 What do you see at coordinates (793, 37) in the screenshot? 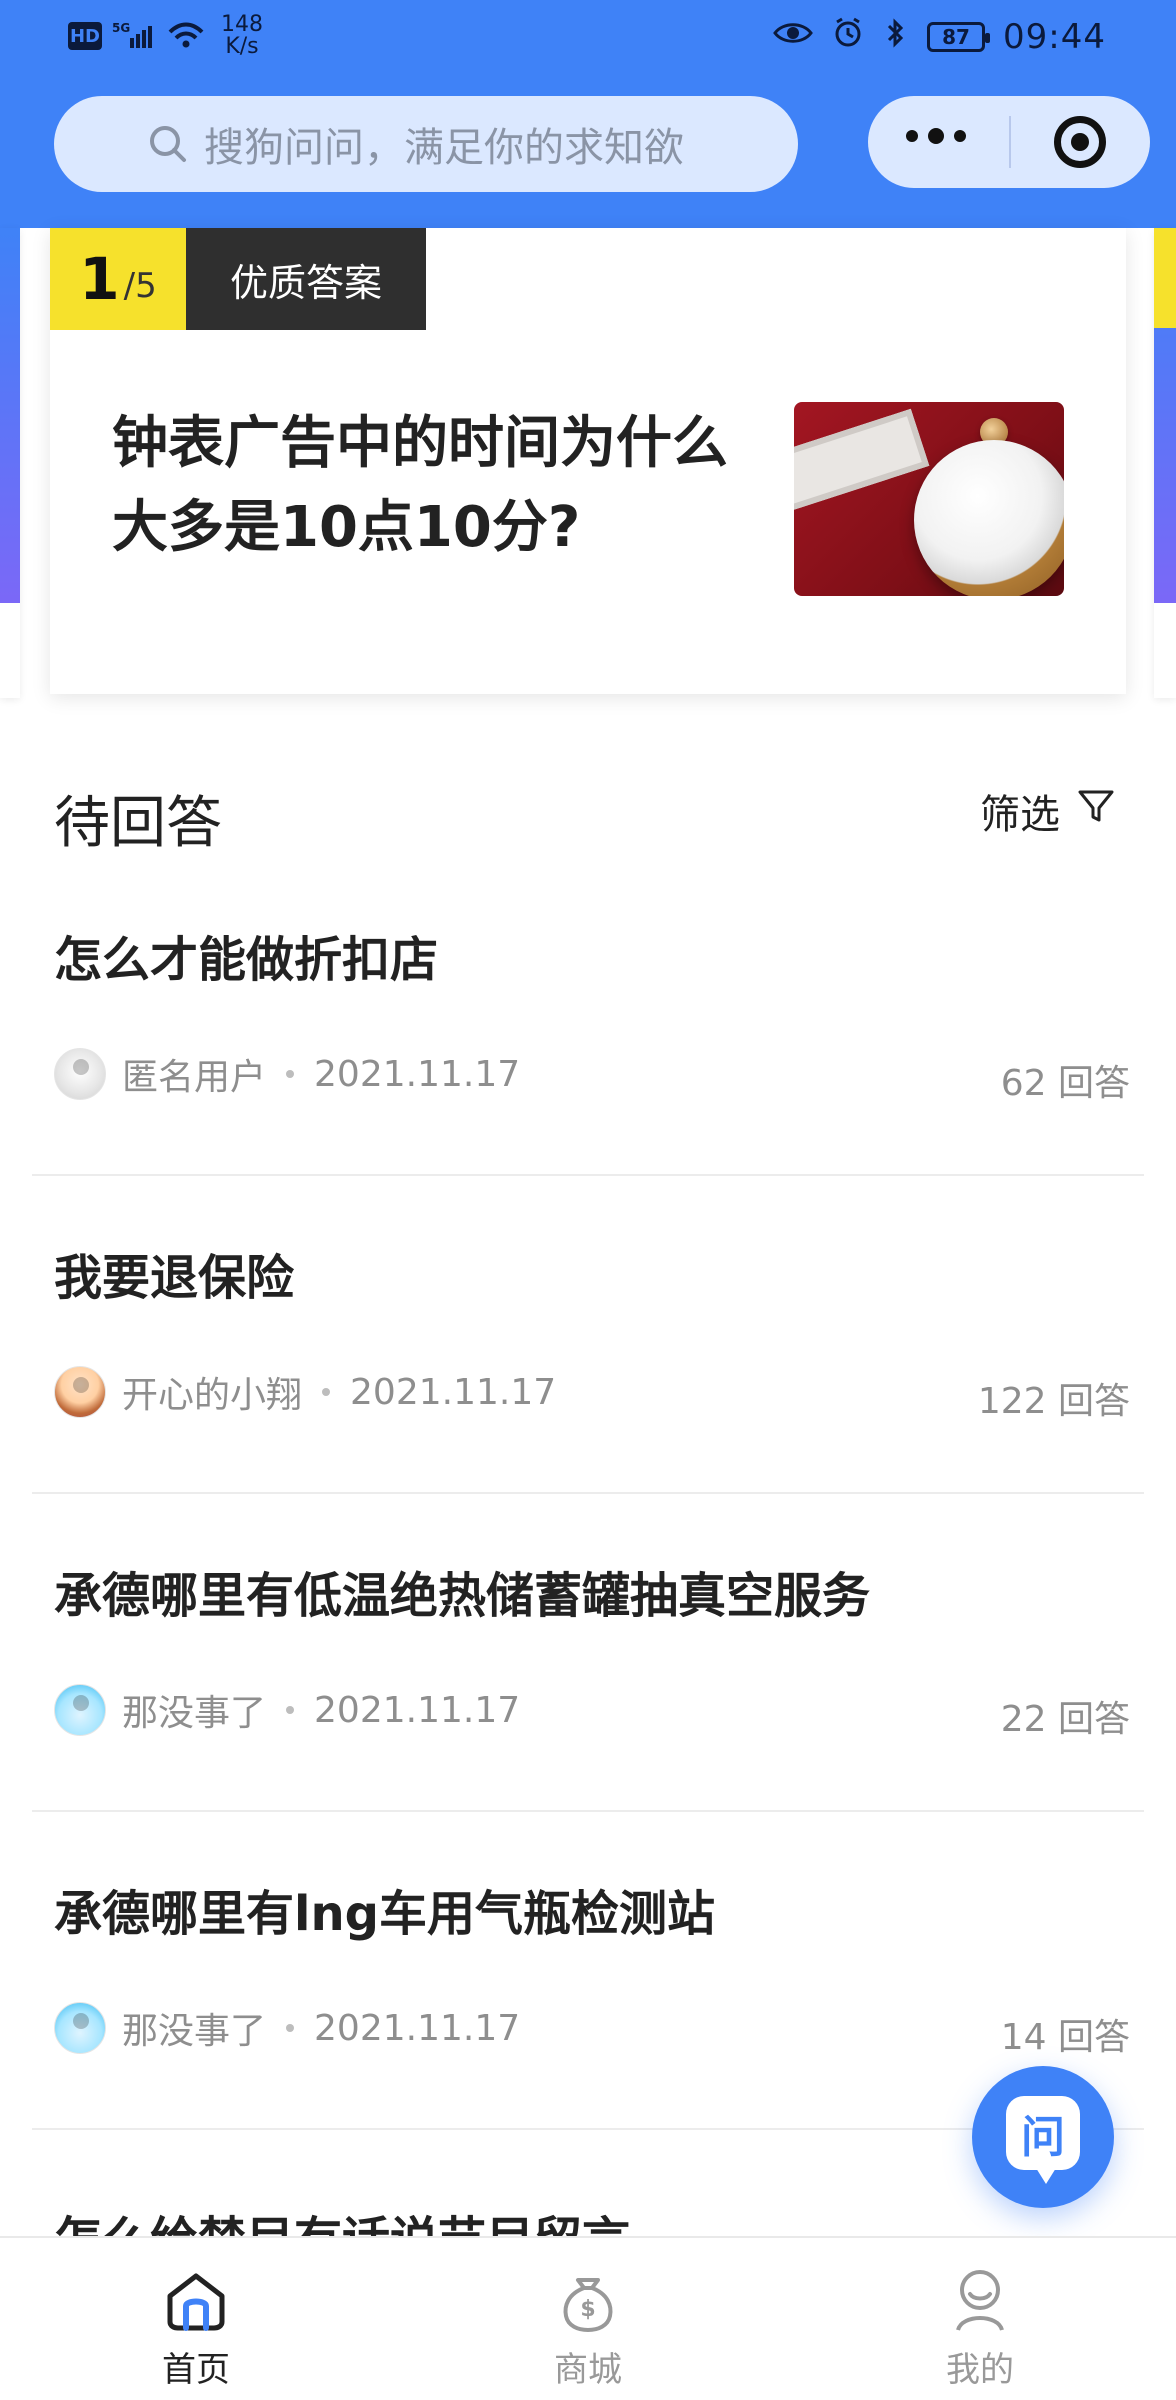
I see `eye-icon` at bounding box center [793, 37].